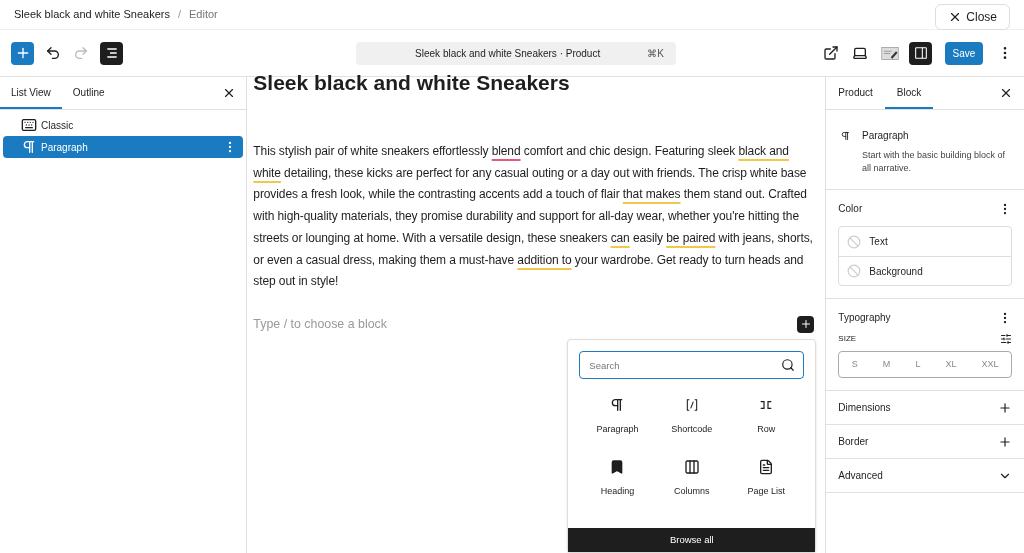 This screenshot has width=1024, height=553. Describe the element at coordinates (925, 408) in the screenshot. I see `panel-header: Dimensions` at that location.